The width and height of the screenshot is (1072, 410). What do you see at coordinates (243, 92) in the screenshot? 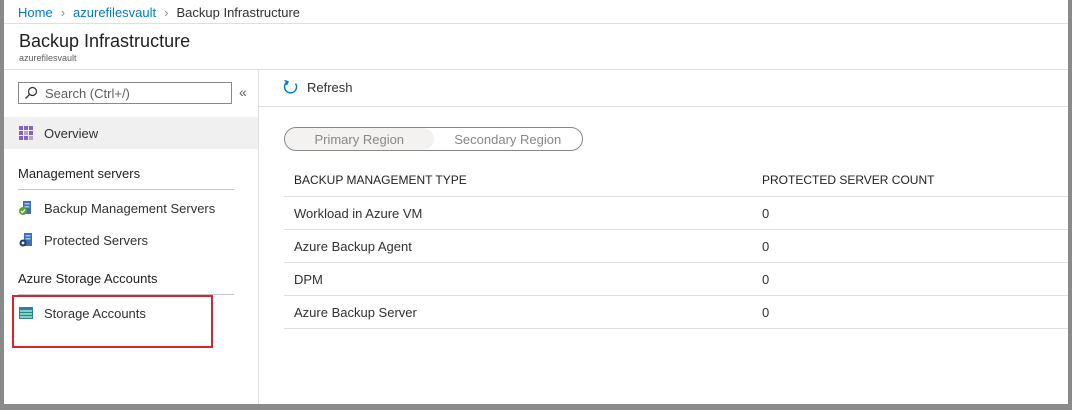
I see `collapse-sidebar-icon: «` at bounding box center [243, 92].